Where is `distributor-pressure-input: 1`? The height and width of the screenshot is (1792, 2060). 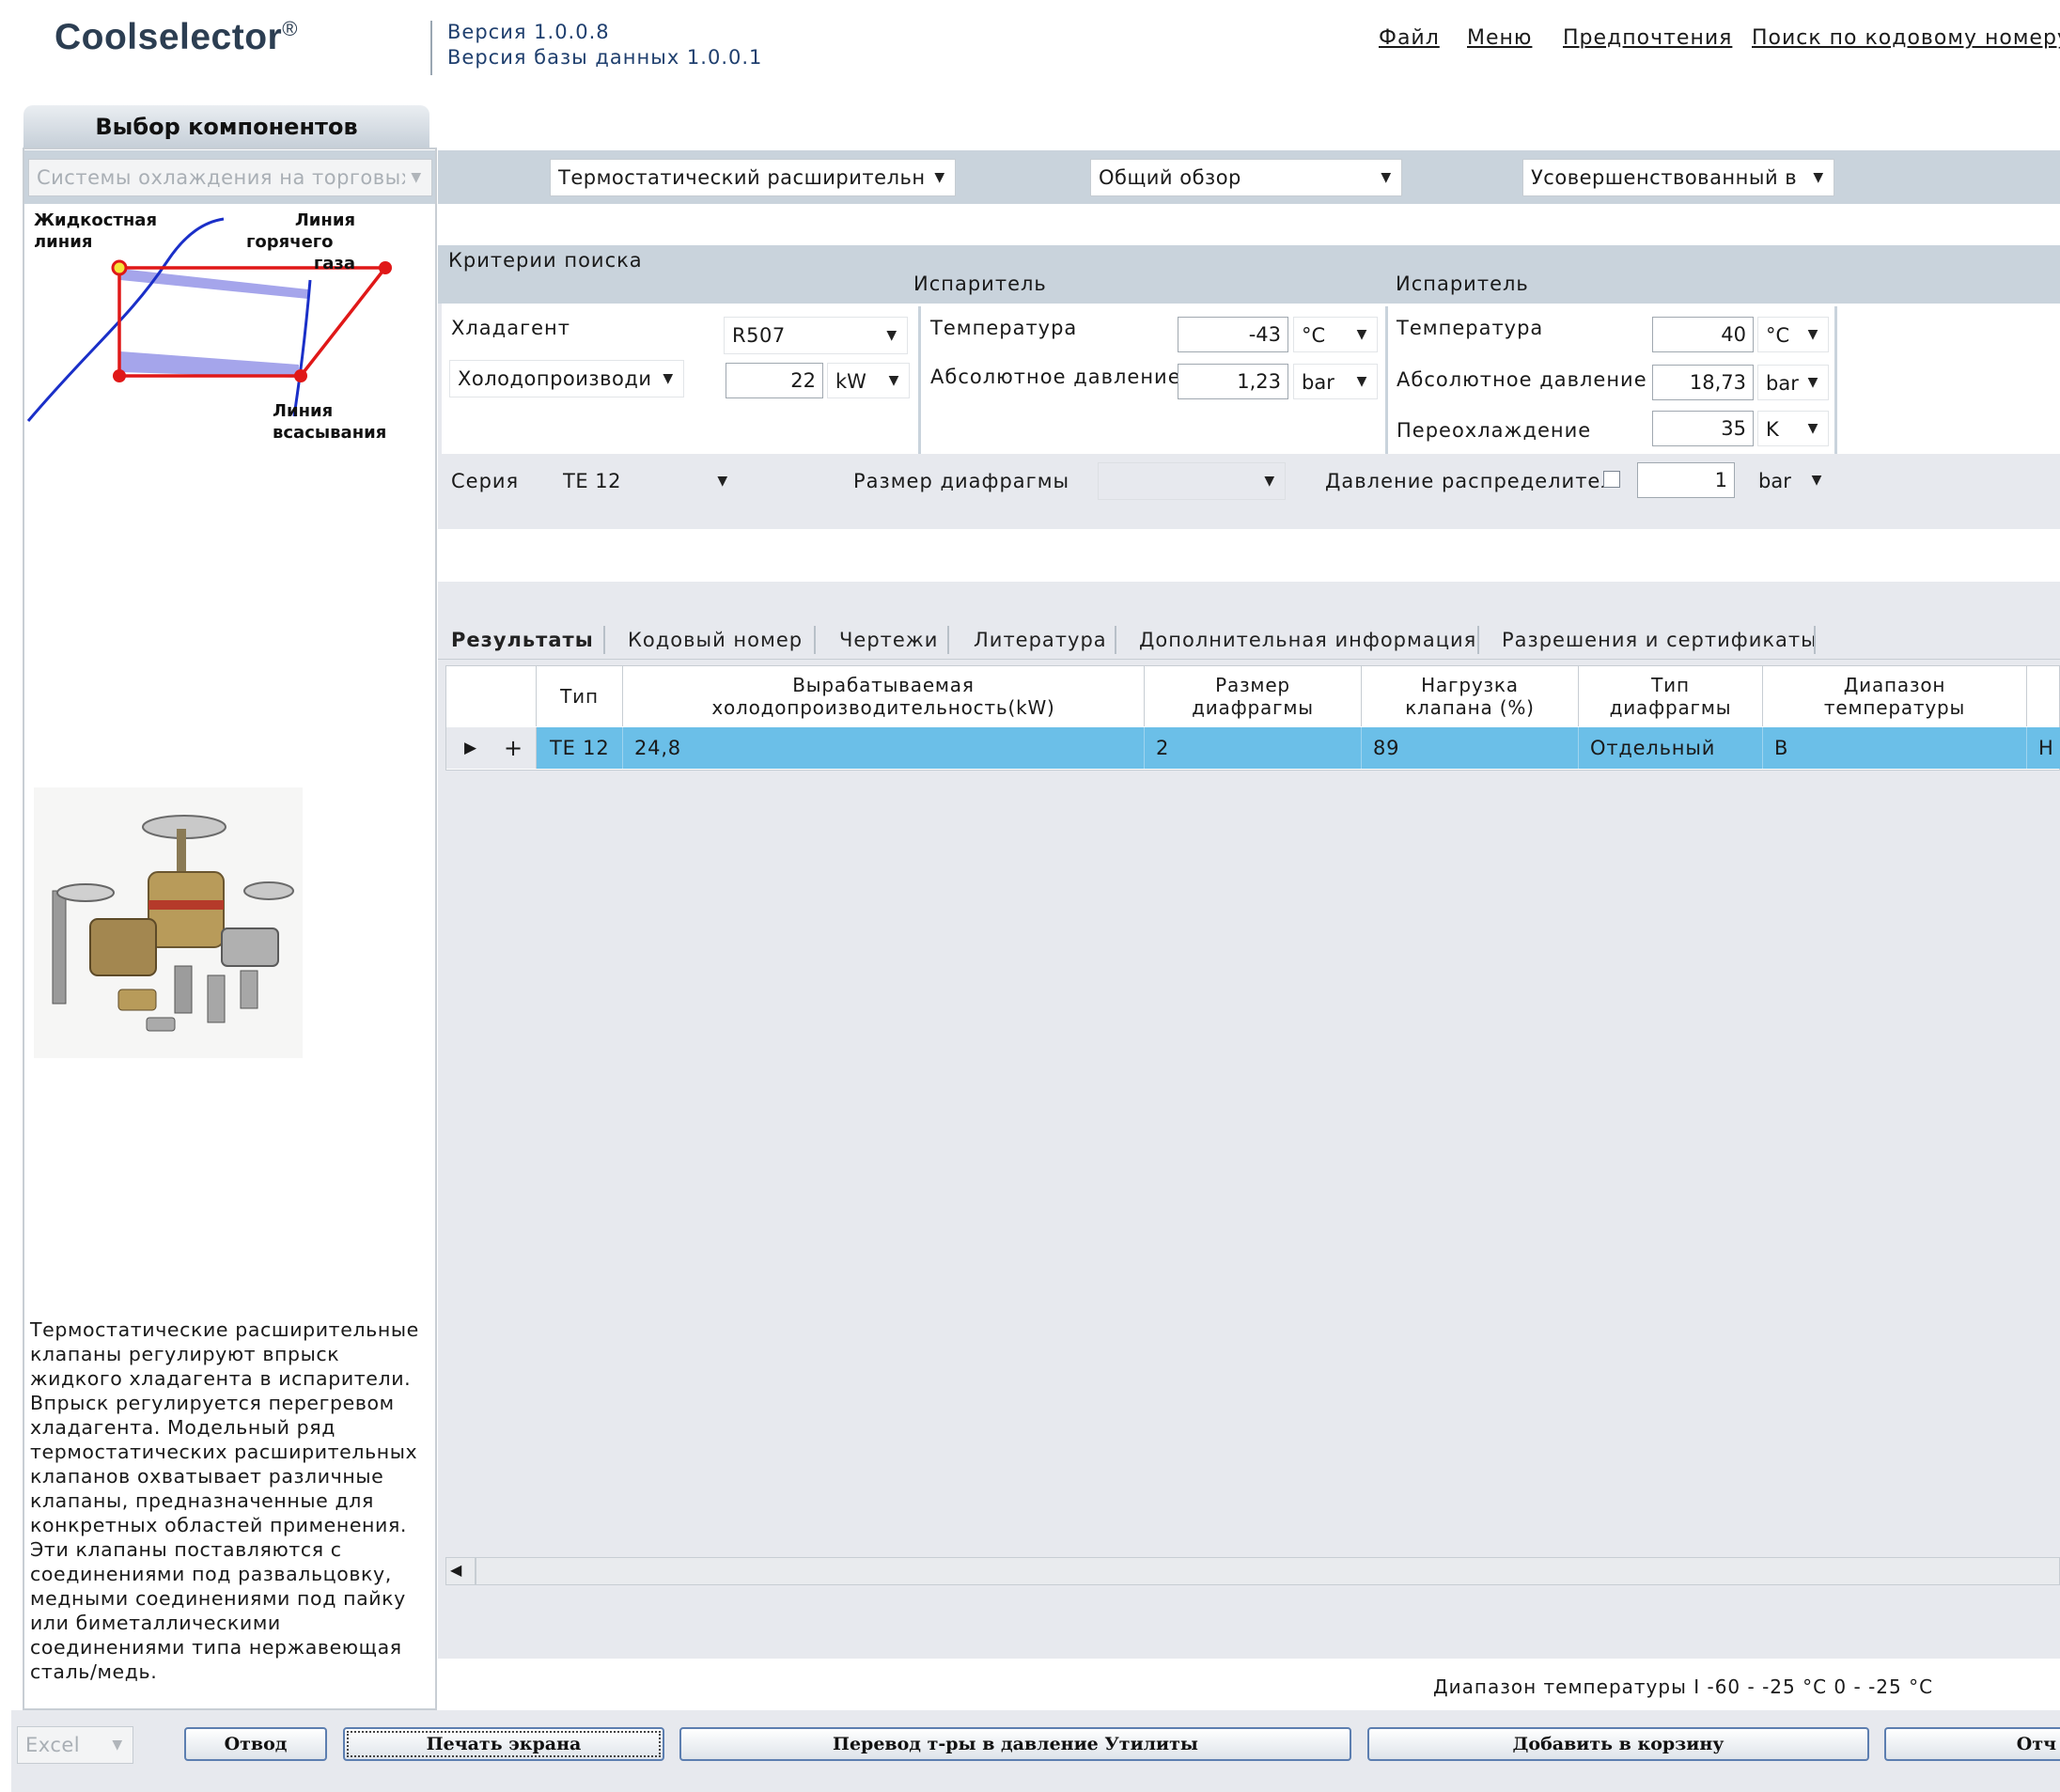 distributor-pressure-input: 1 is located at coordinates (1686, 480).